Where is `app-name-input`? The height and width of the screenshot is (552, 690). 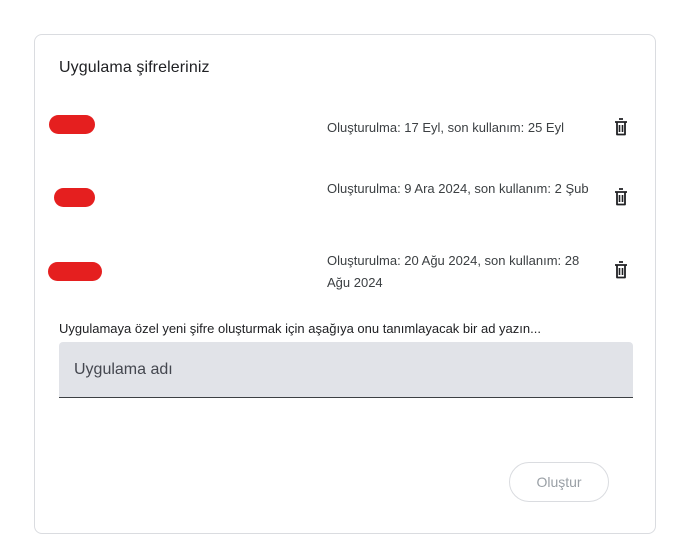 app-name-input is located at coordinates (346, 369).